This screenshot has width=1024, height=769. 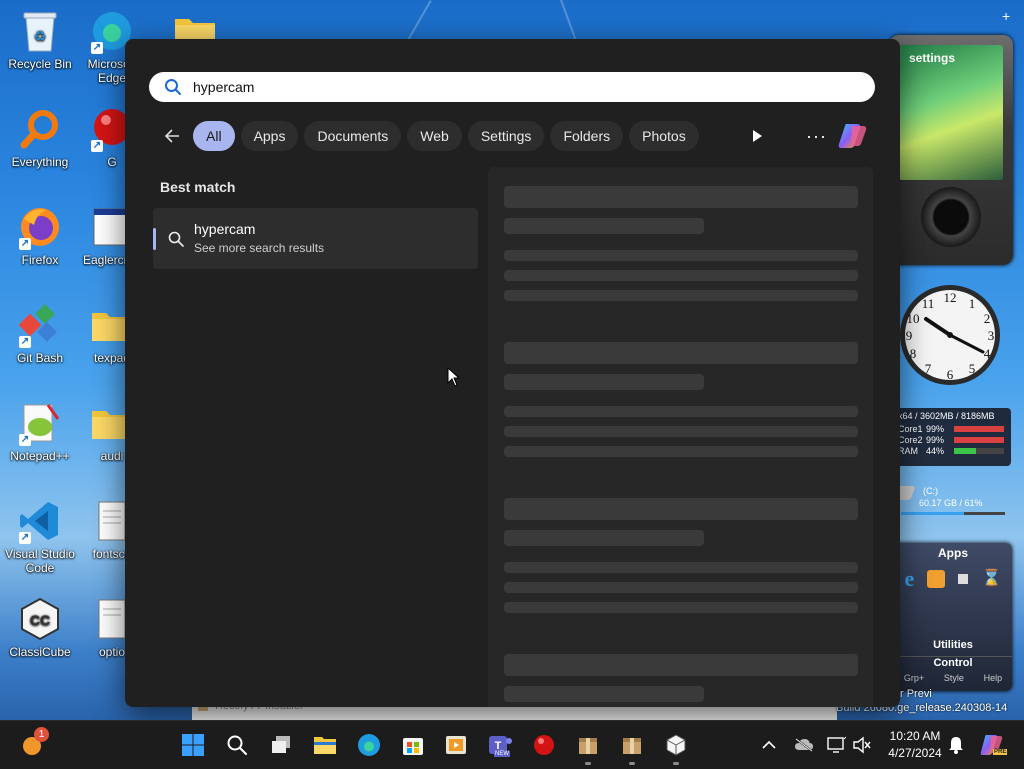 I want to click on meter-rows: Core1 99% Core2 99% RAM 44%, so click(x=952, y=439).